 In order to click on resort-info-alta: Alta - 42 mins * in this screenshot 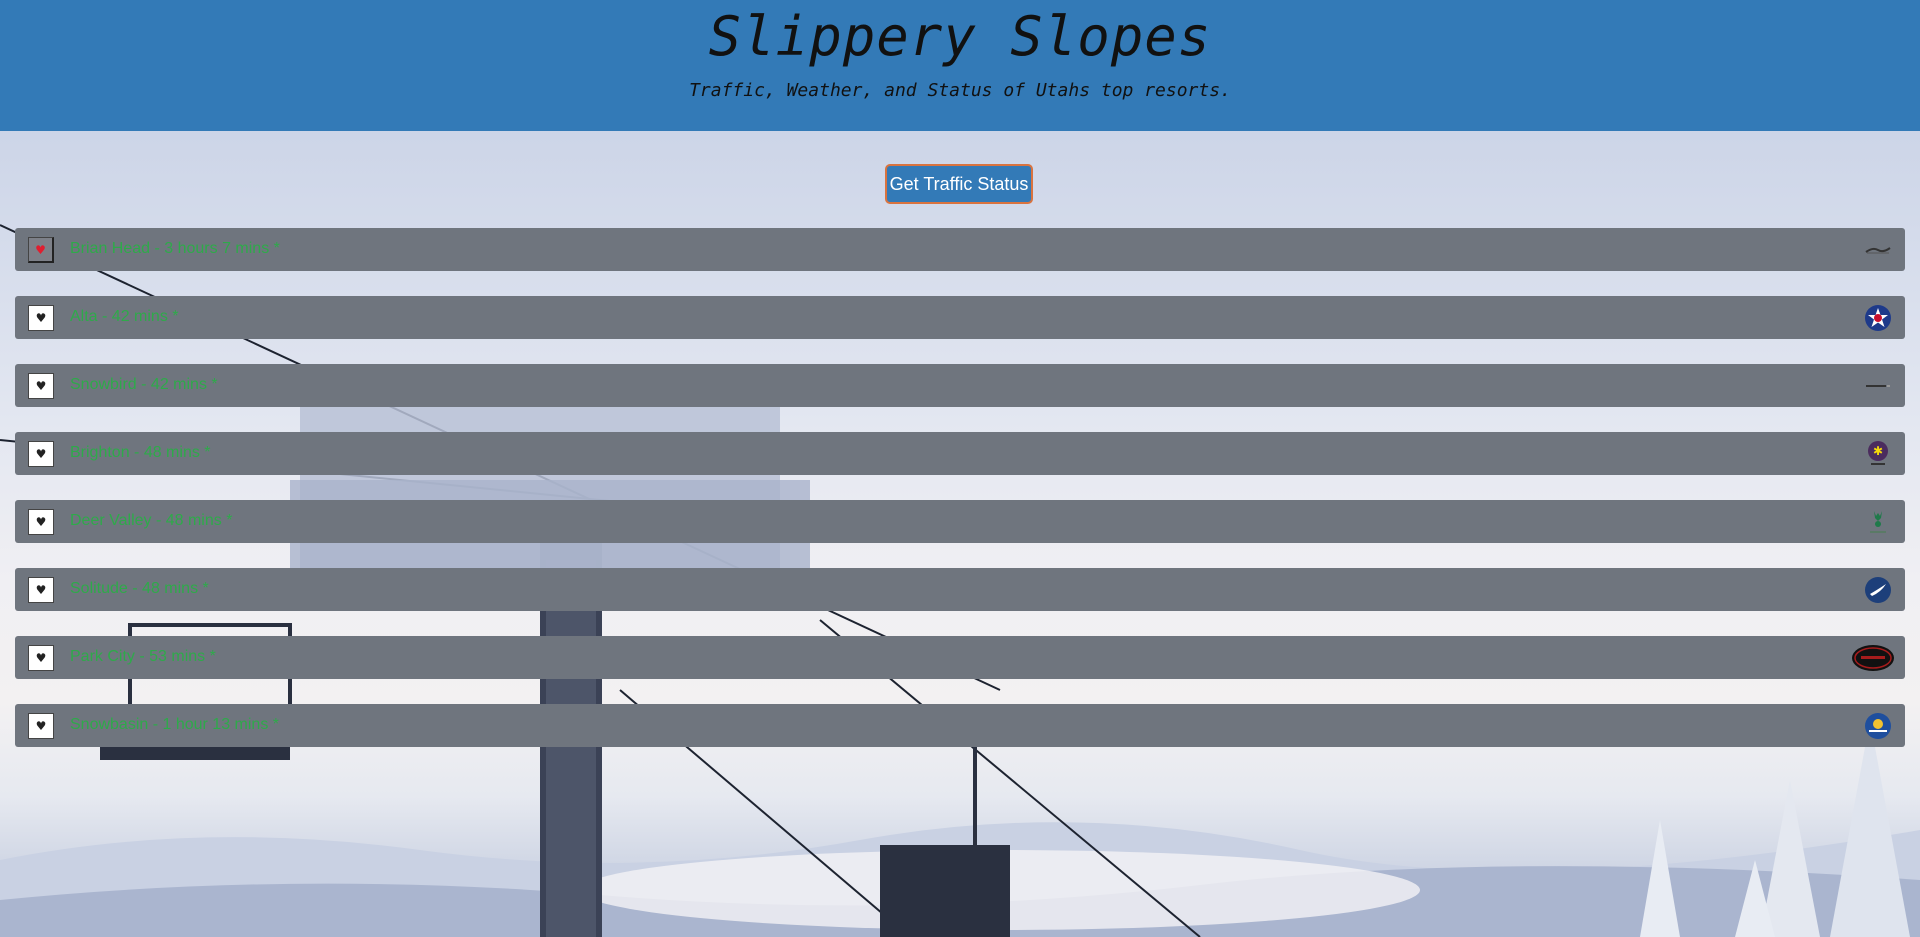, I will do `click(124, 316)`.